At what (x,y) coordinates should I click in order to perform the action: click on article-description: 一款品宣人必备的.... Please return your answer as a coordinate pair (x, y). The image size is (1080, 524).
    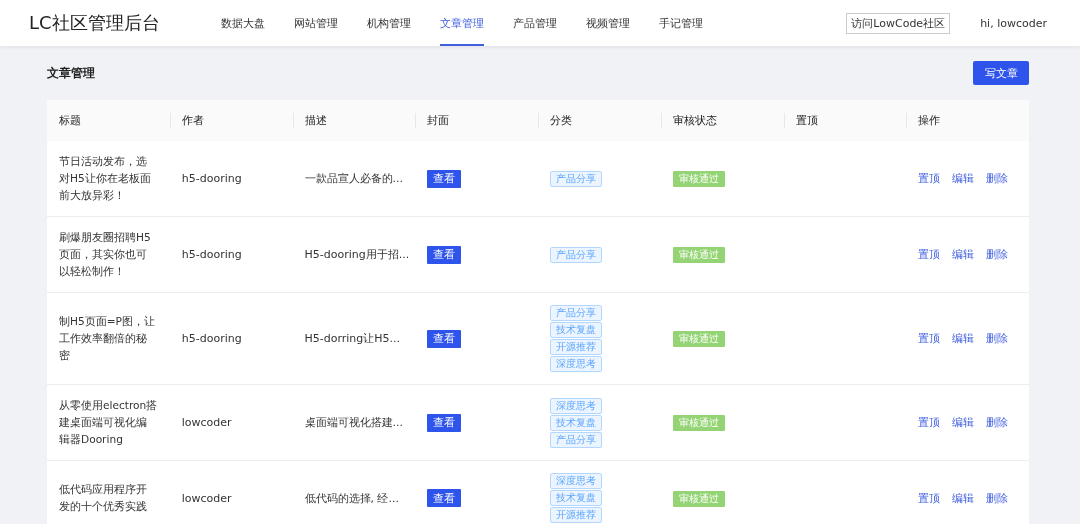
    Looking at the image, I should click on (353, 178).